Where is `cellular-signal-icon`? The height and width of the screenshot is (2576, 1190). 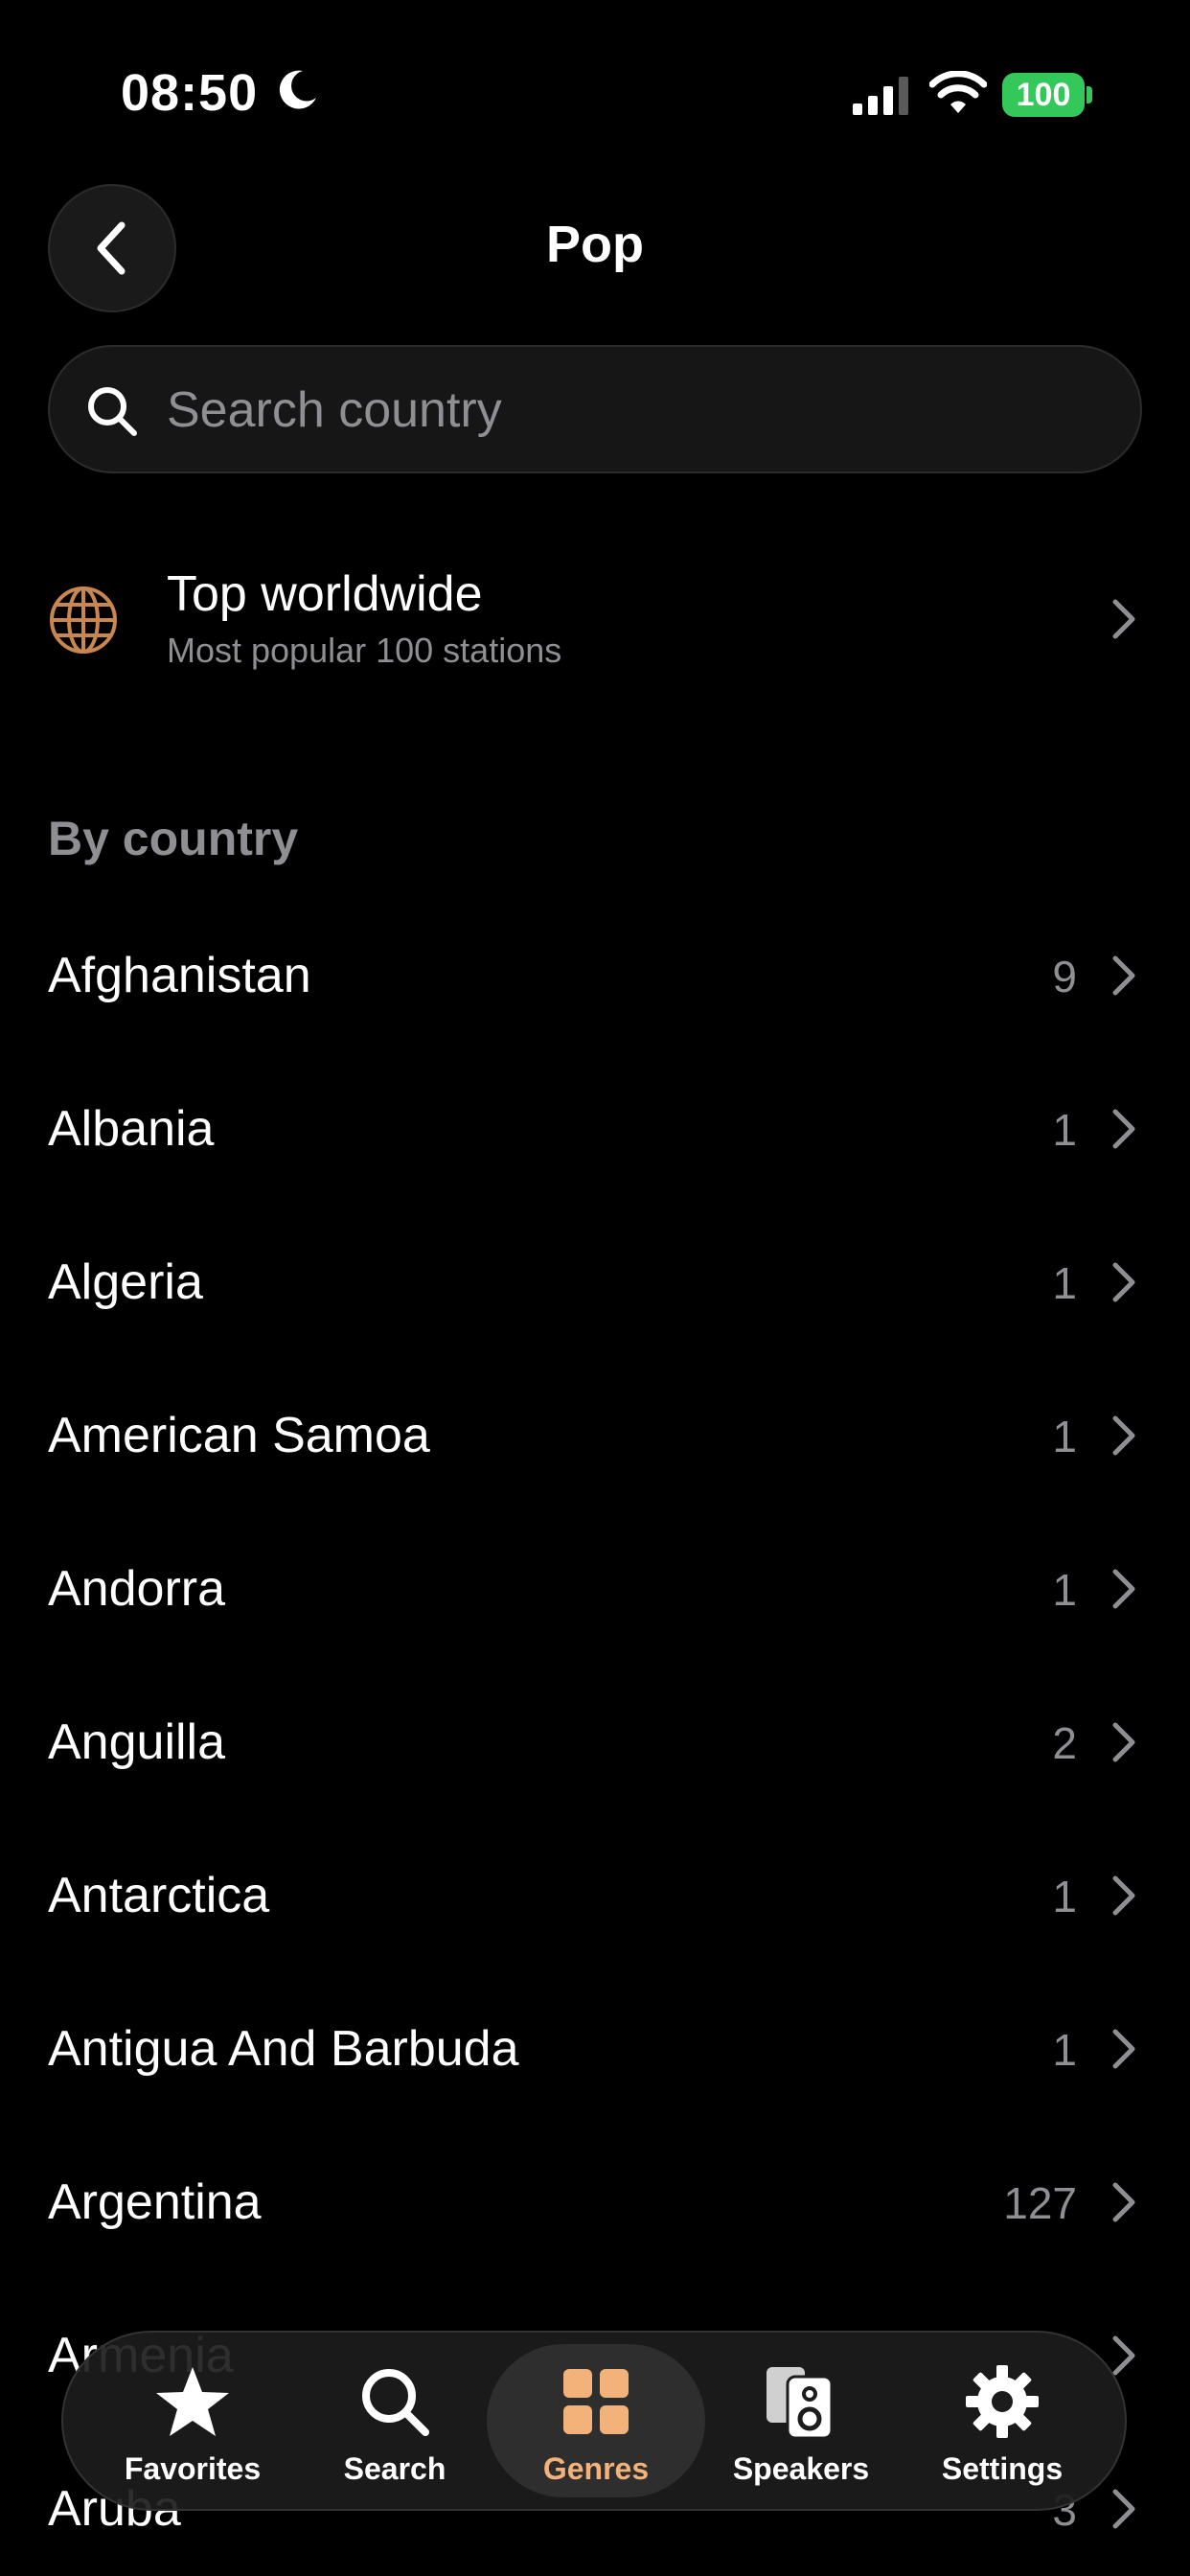
cellular-signal-icon is located at coordinates (881, 96).